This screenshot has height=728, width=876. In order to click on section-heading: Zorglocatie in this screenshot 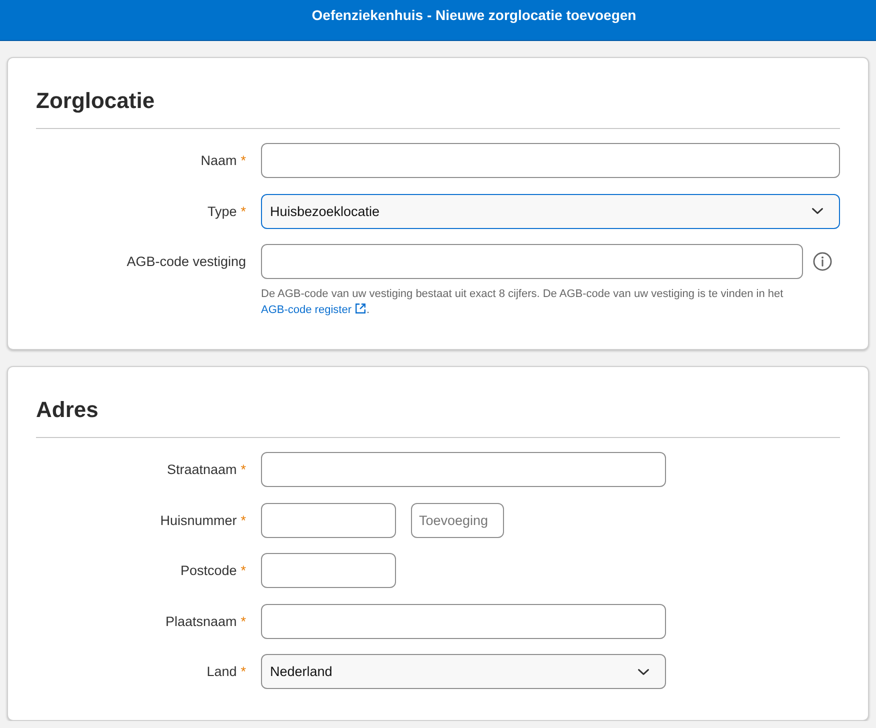, I will do `click(95, 101)`.